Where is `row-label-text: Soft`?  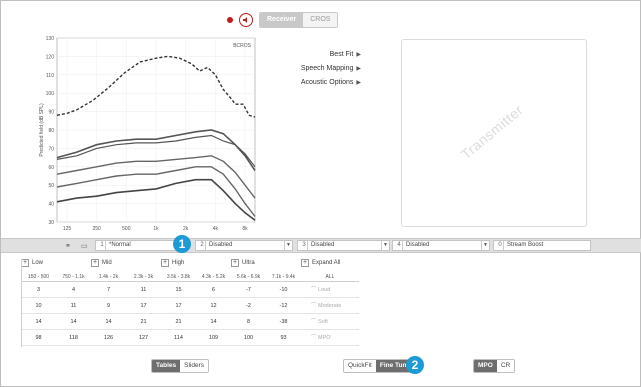
row-label-text: Soft is located at coordinates (323, 322).